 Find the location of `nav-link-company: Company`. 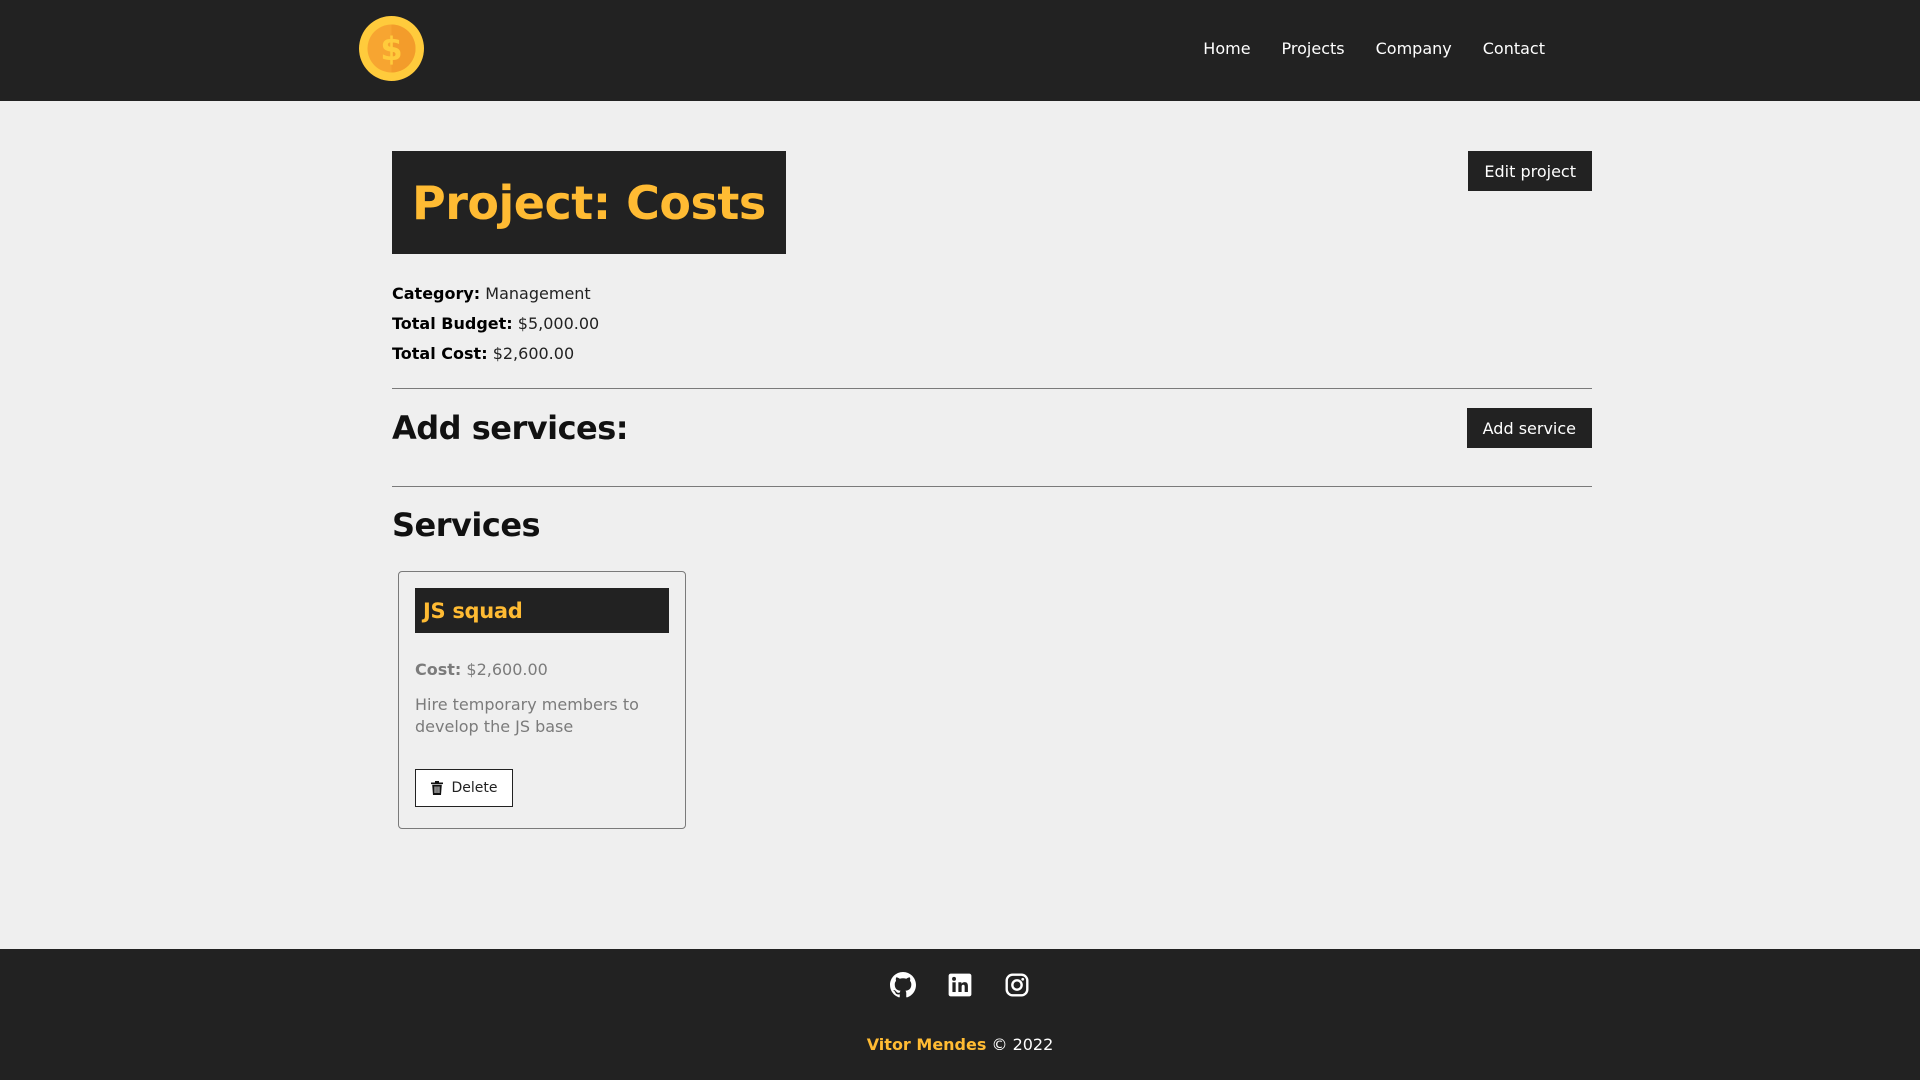

nav-link-company: Company is located at coordinates (1414, 48).